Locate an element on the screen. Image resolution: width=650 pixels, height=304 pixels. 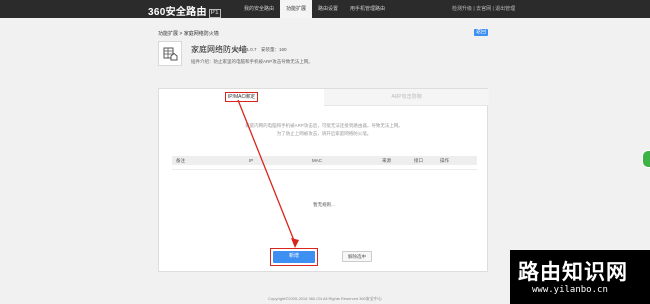
app-version: 版本：1.0.7 安装量：160 is located at coordinates (260, 49).